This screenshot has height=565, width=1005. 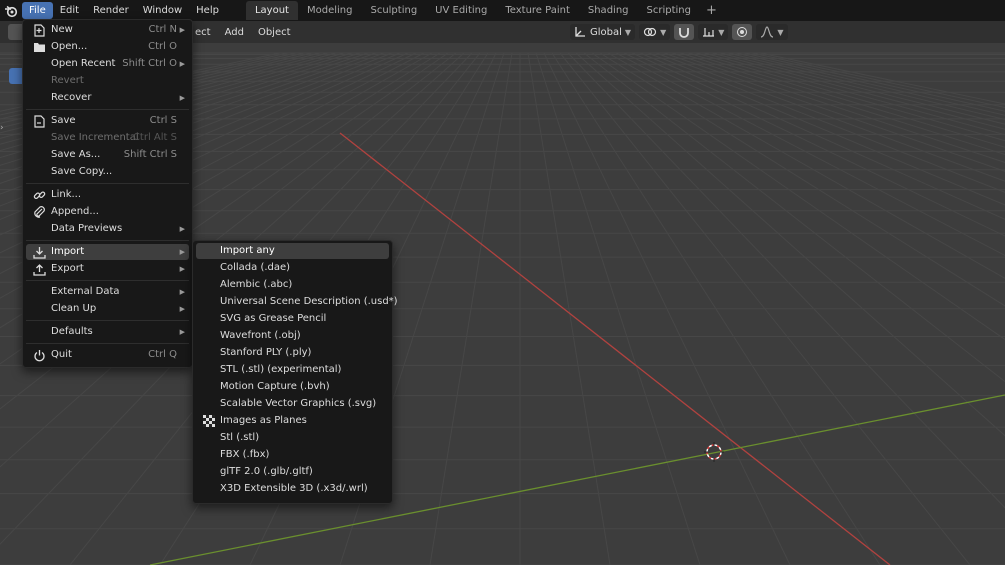 What do you see at coordinates (207, 10) in the screenshot?
I see `menu-help: Help` at bounding box center [207, 10].